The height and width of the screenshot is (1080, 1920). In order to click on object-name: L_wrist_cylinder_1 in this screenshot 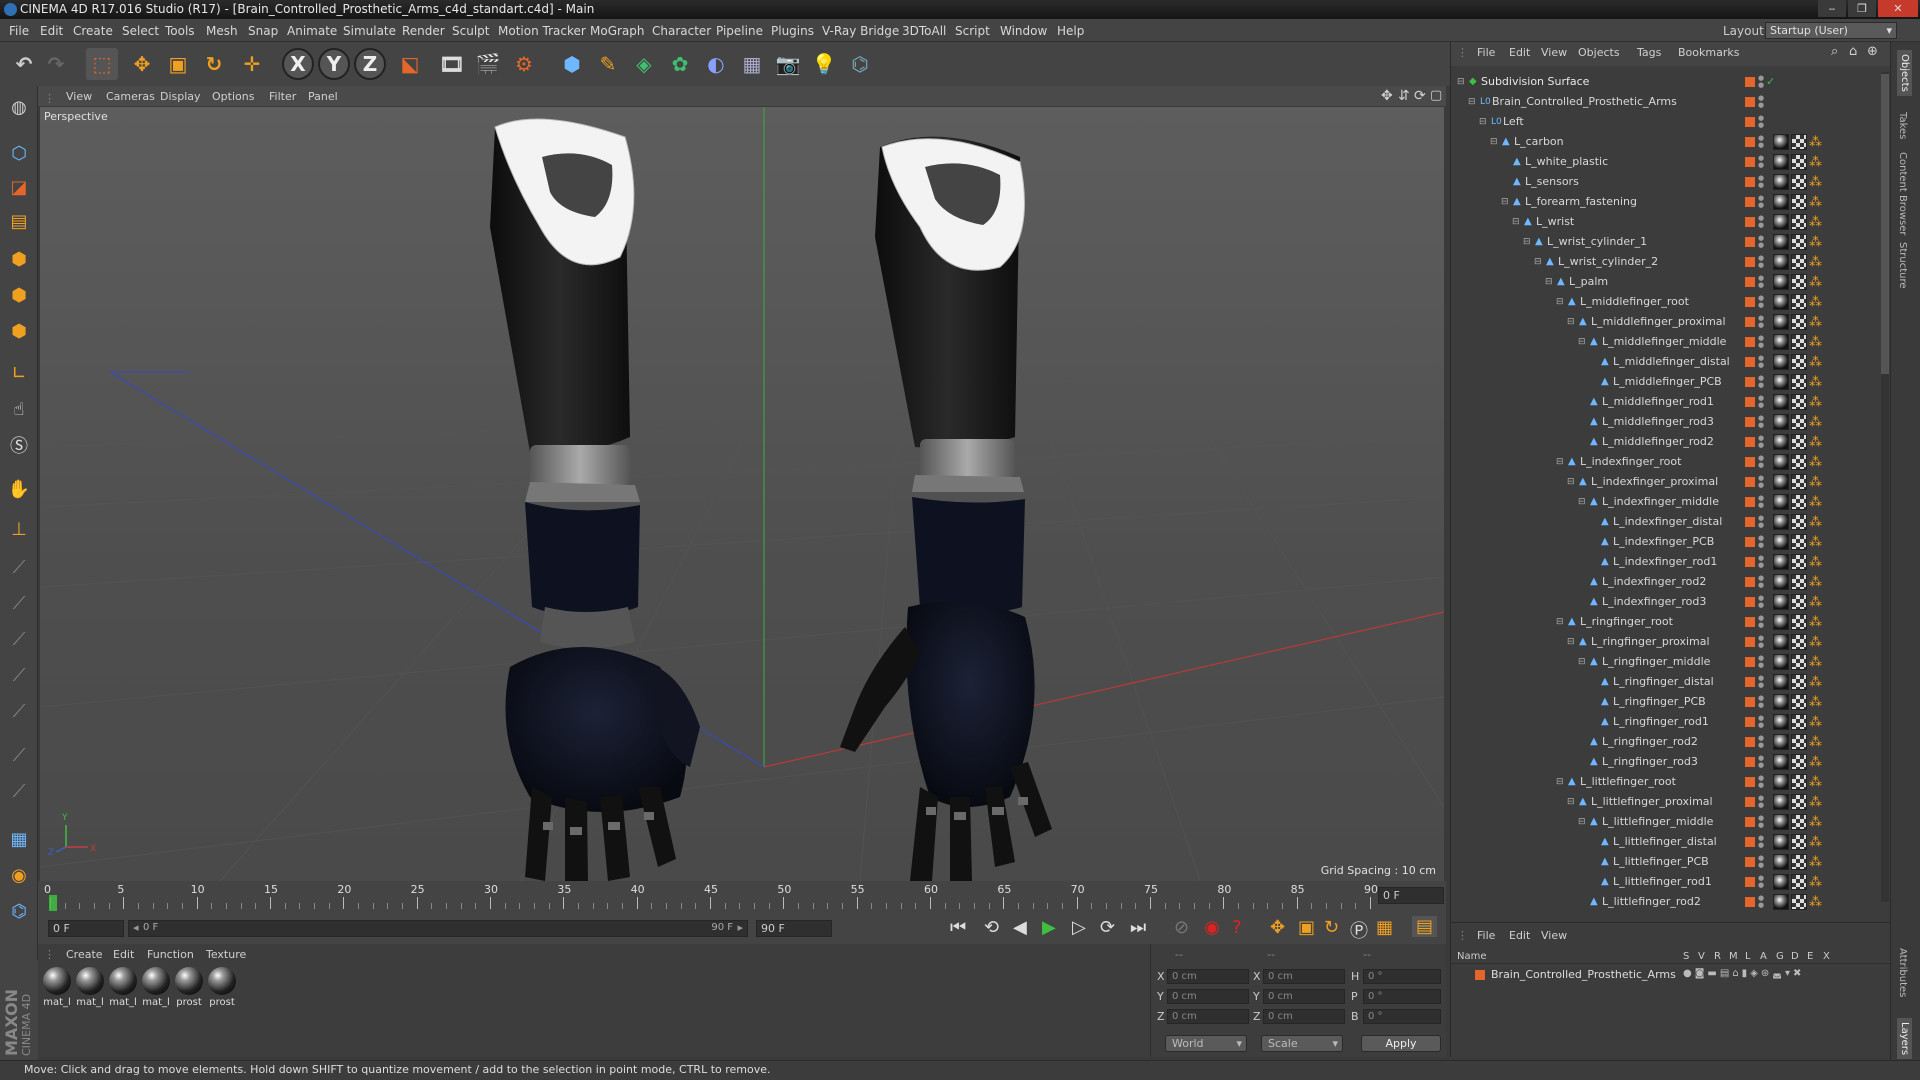, I will do `click(1597, 242)`.